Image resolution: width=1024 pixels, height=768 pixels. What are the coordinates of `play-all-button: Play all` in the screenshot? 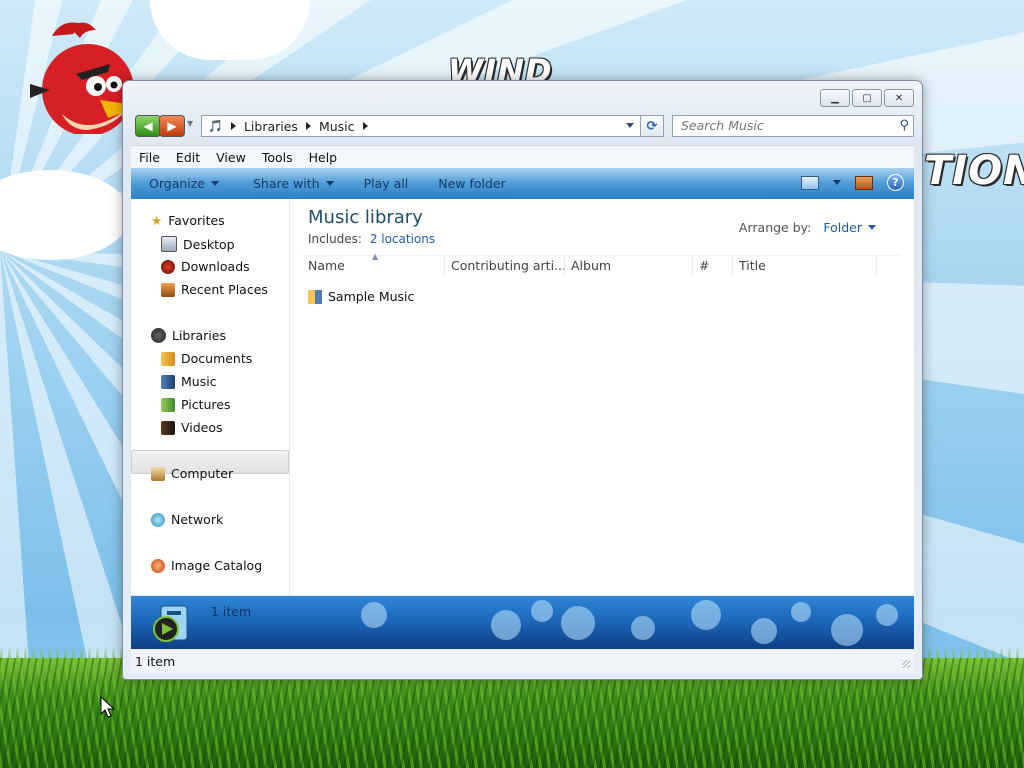 It's located at (386, 183).